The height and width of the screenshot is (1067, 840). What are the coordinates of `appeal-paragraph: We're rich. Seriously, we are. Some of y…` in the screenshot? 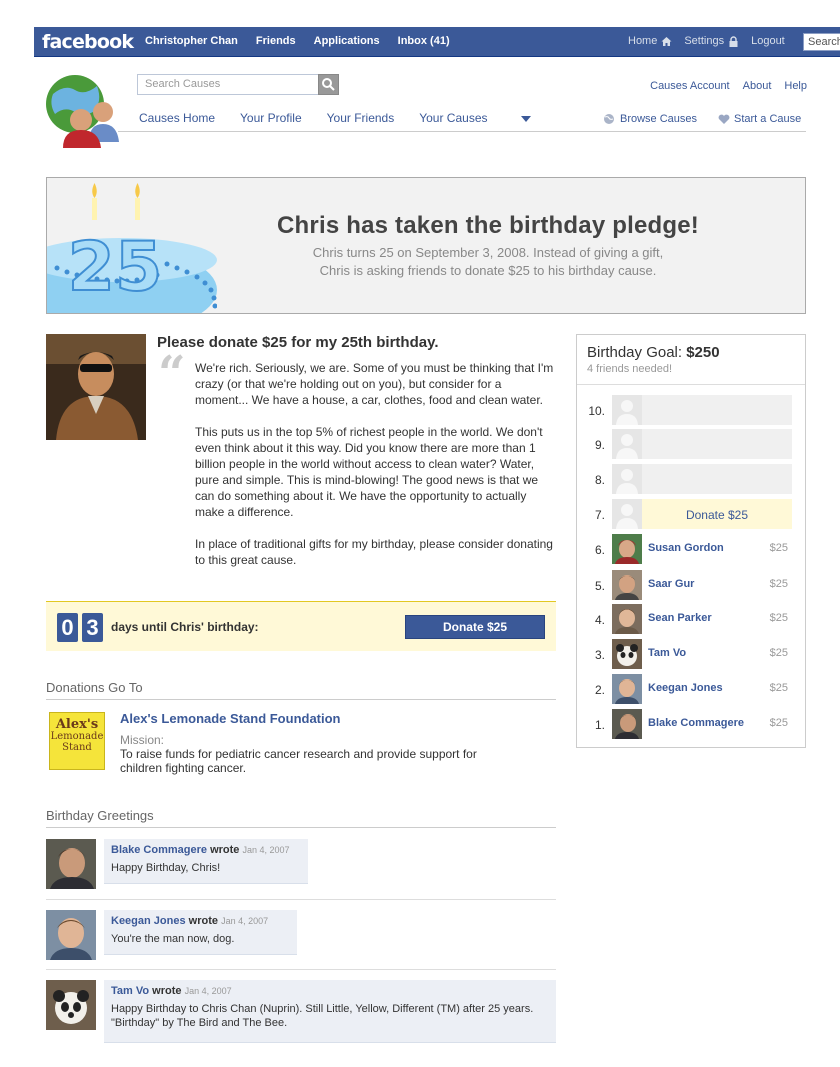 It's located at (374, 384).